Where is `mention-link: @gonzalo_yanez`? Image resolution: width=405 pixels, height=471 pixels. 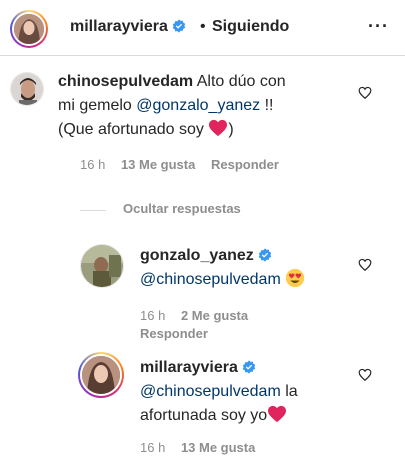
mention-link: @gonzalo_yanez is located at coordinates (198, 105).